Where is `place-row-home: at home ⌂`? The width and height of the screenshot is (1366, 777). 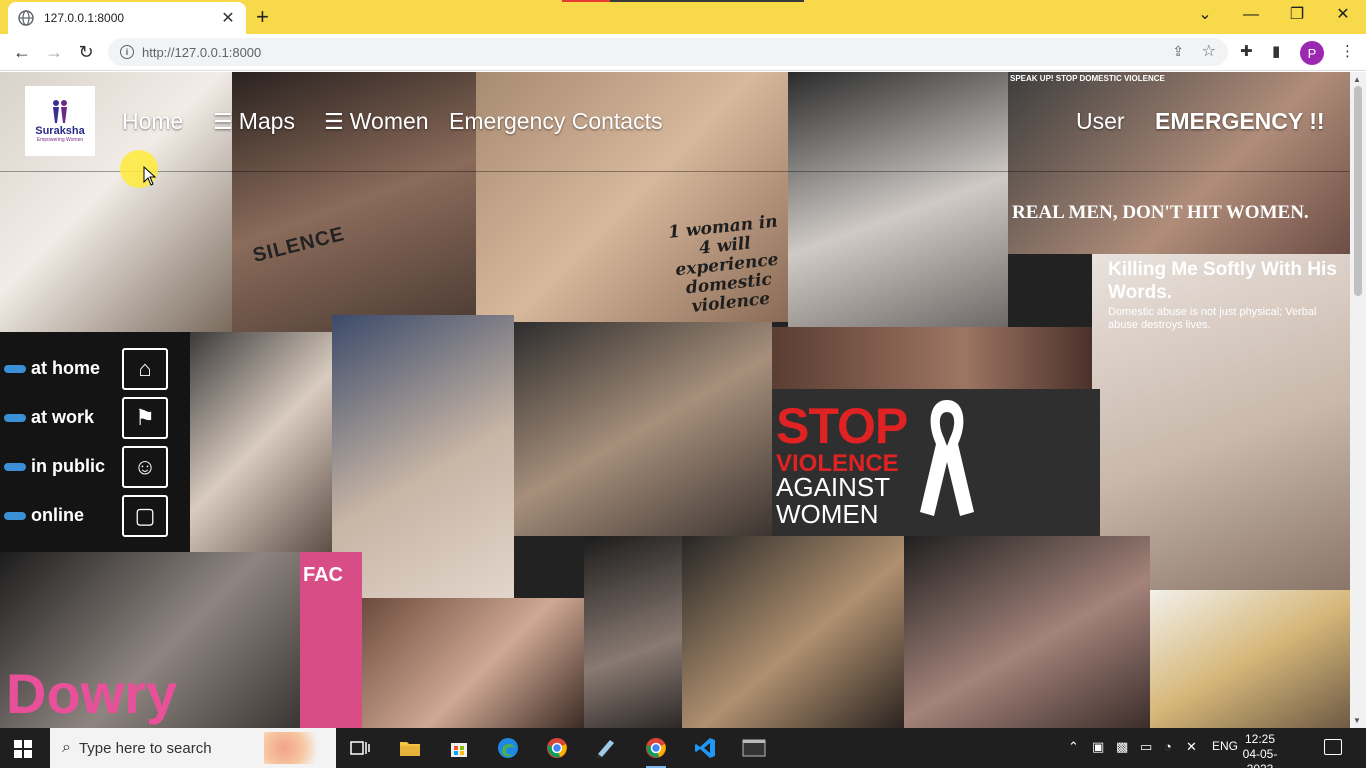 place-row-home: at home ⌂ is located at coordinates (95, 368).